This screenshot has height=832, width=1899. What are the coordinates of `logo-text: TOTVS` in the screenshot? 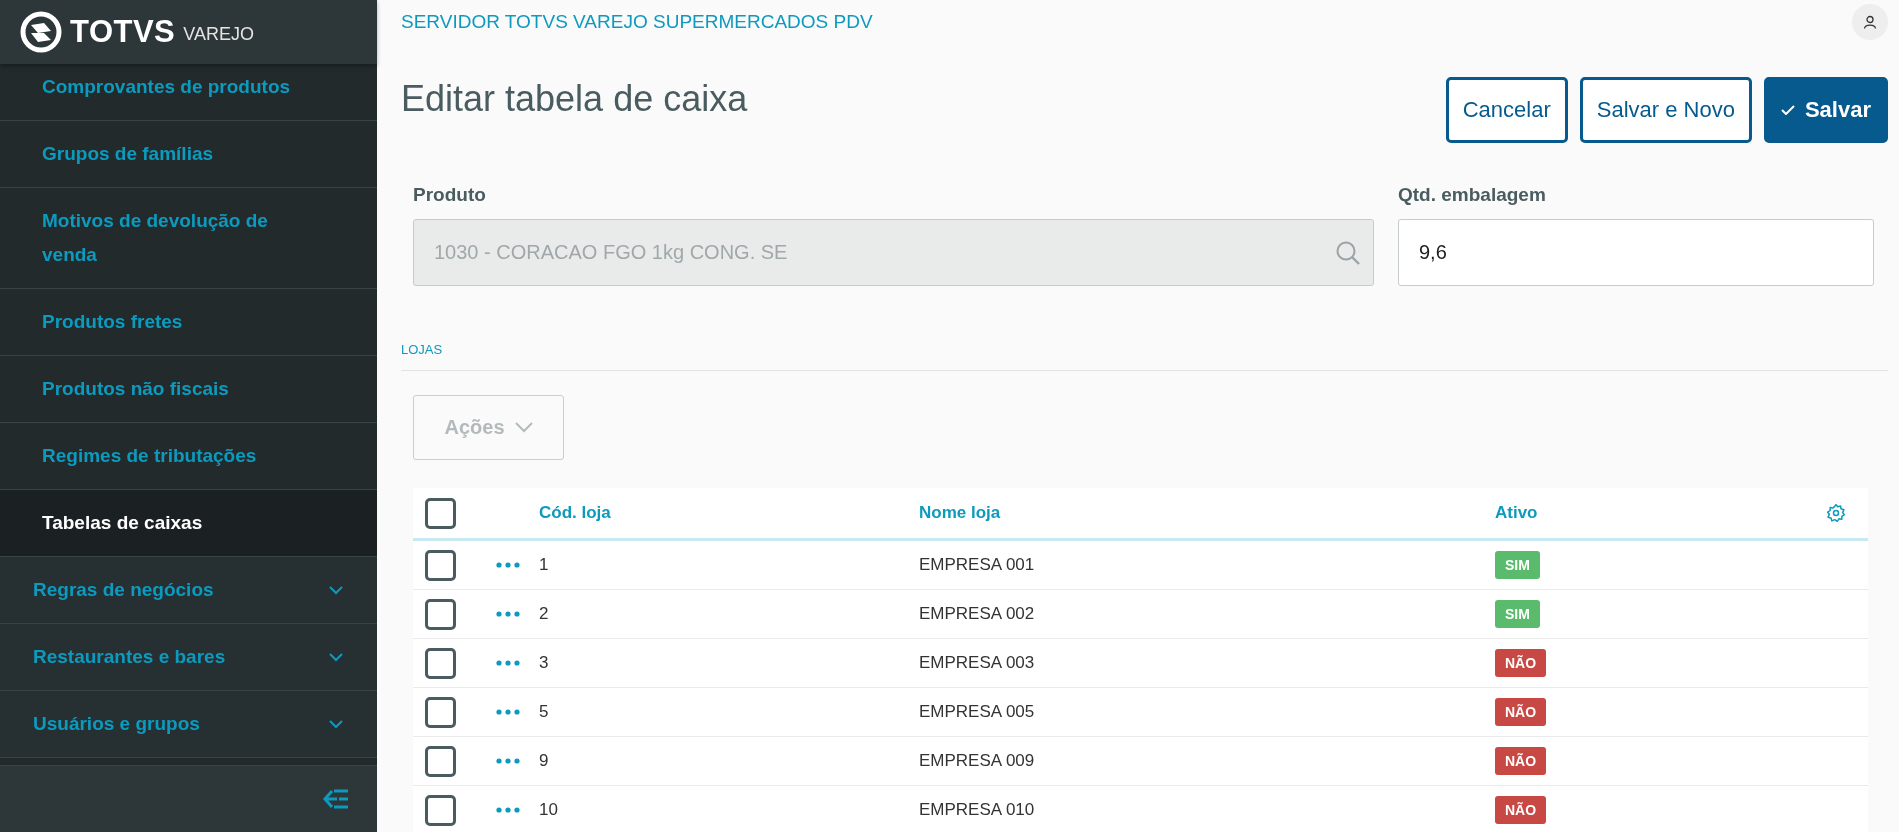 It's located at (123, 32).